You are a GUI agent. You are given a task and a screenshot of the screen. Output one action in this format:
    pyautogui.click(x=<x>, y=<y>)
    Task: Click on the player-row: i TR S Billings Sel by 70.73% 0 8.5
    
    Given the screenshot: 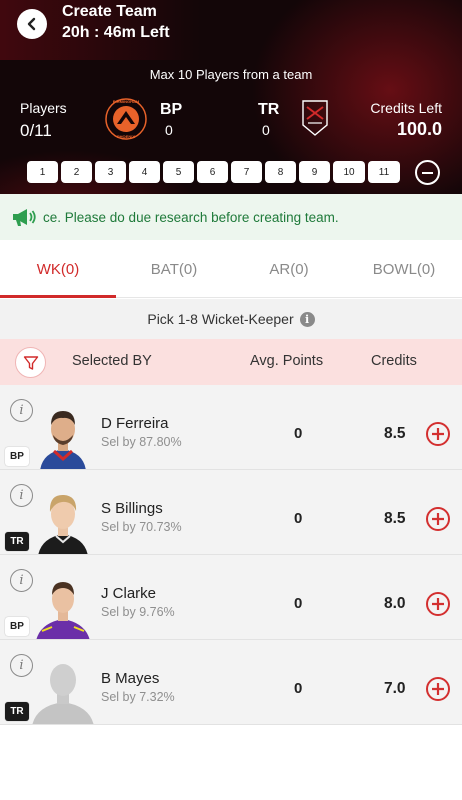 What is the action you would take?
    pyautogui.click(x=231, y=512)
    